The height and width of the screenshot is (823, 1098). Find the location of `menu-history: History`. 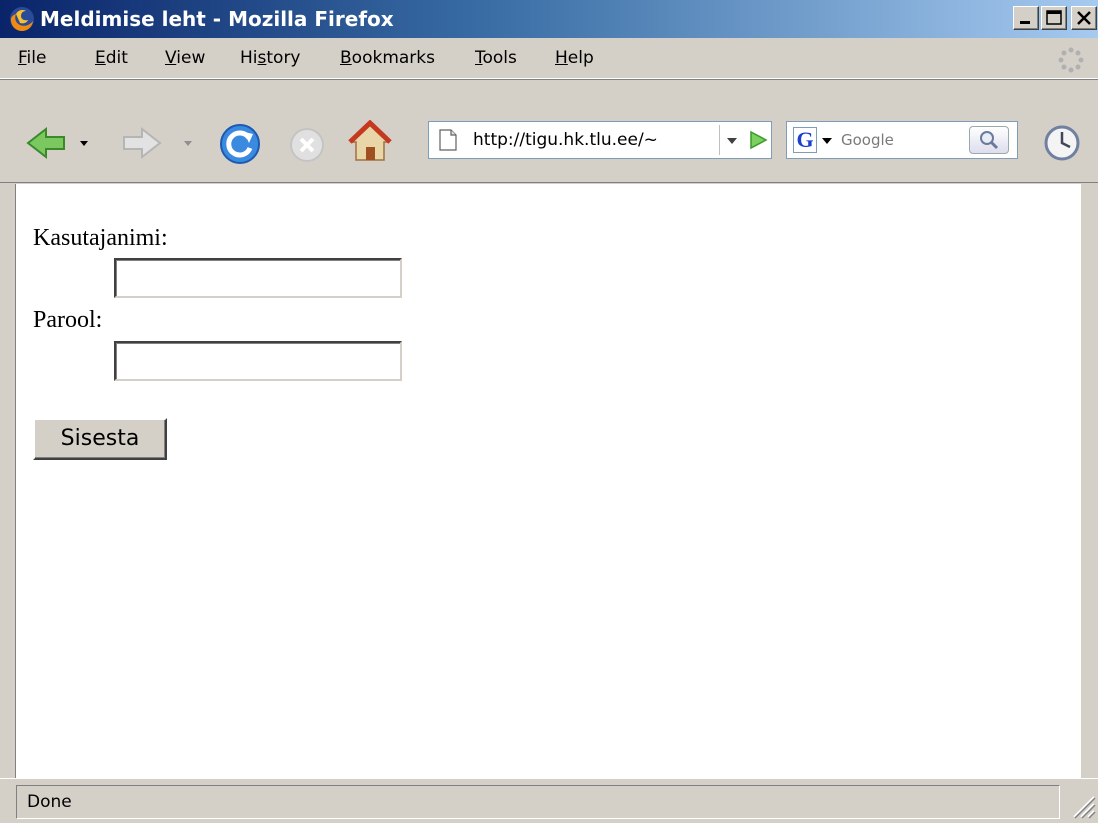

menu-history: History is located at coordinates (270, 58).